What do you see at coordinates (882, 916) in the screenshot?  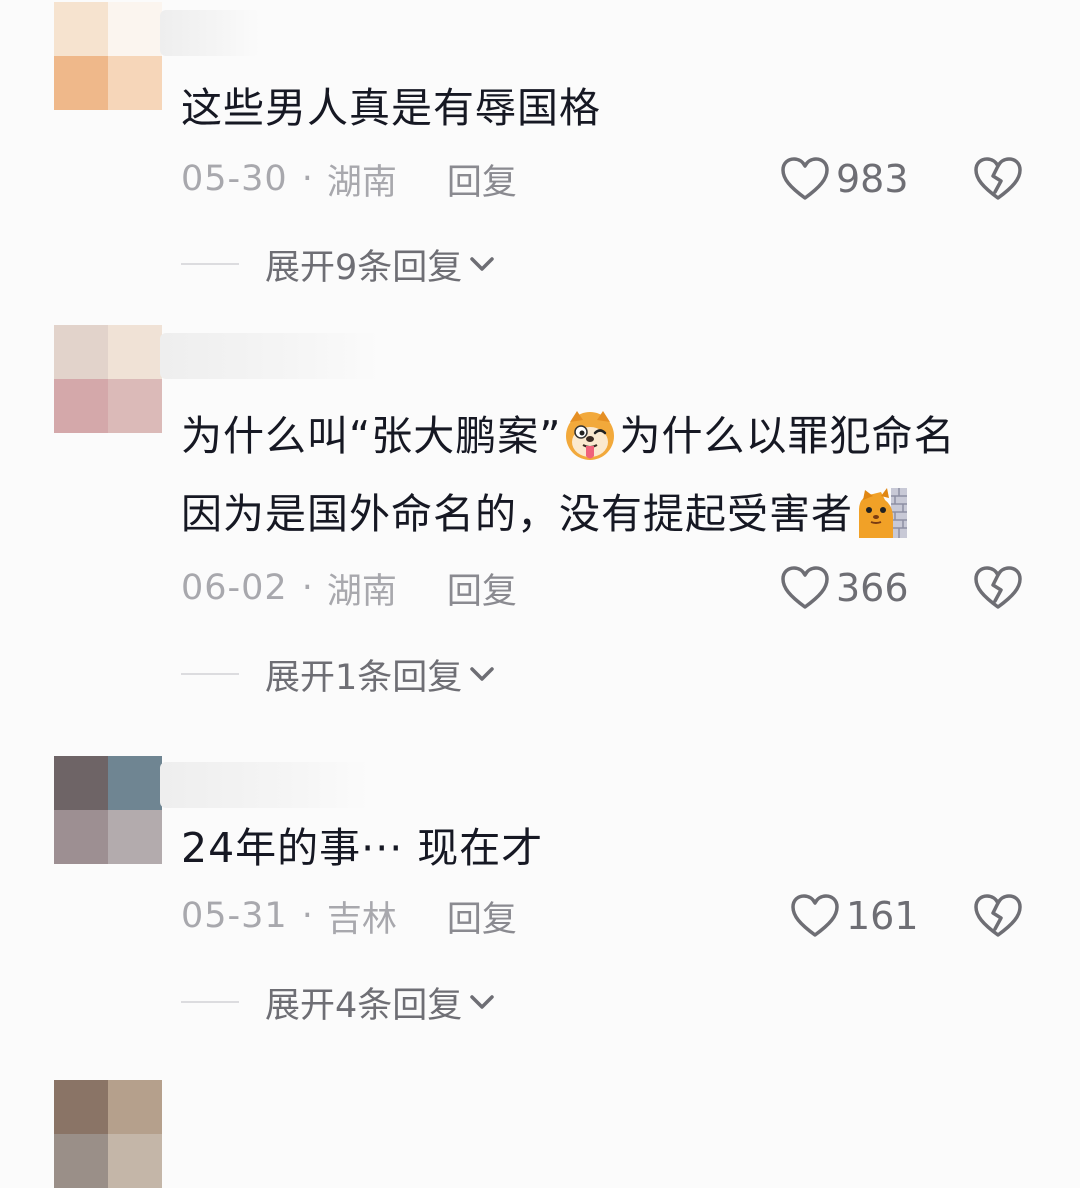 I see `like-count: 161` at bounding box center [882, 916].